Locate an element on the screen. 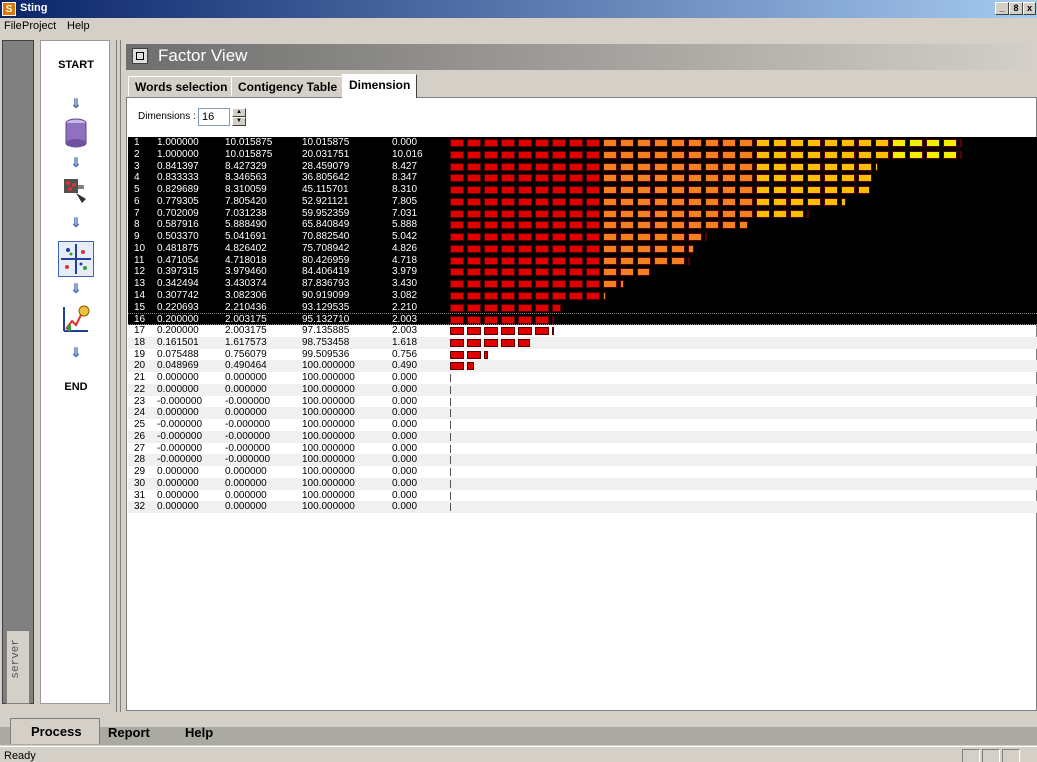 The height and width of the screenshot is (762, 1037). tab-help: Help is located at coordinates (199, 732).